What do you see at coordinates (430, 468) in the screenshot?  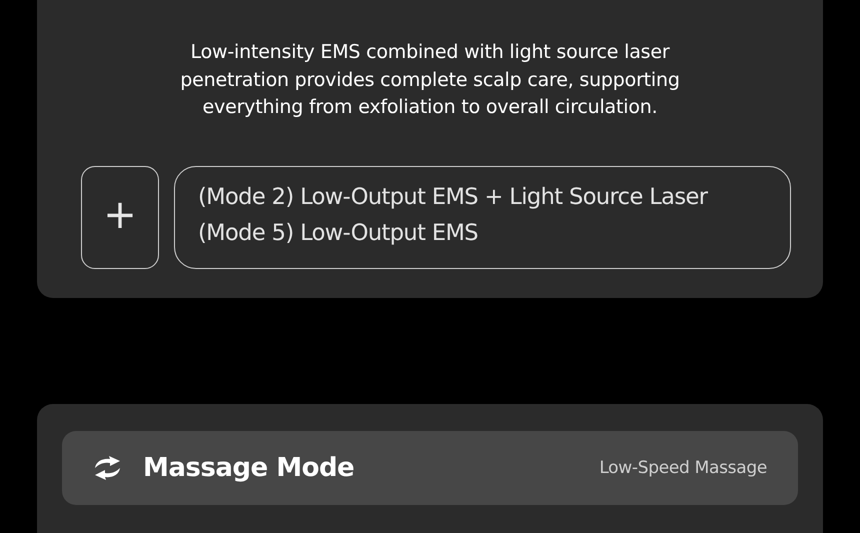 I see `massage-mode-row: Massage Mode Low-Speed Massage` at bounding box center [430, 468].